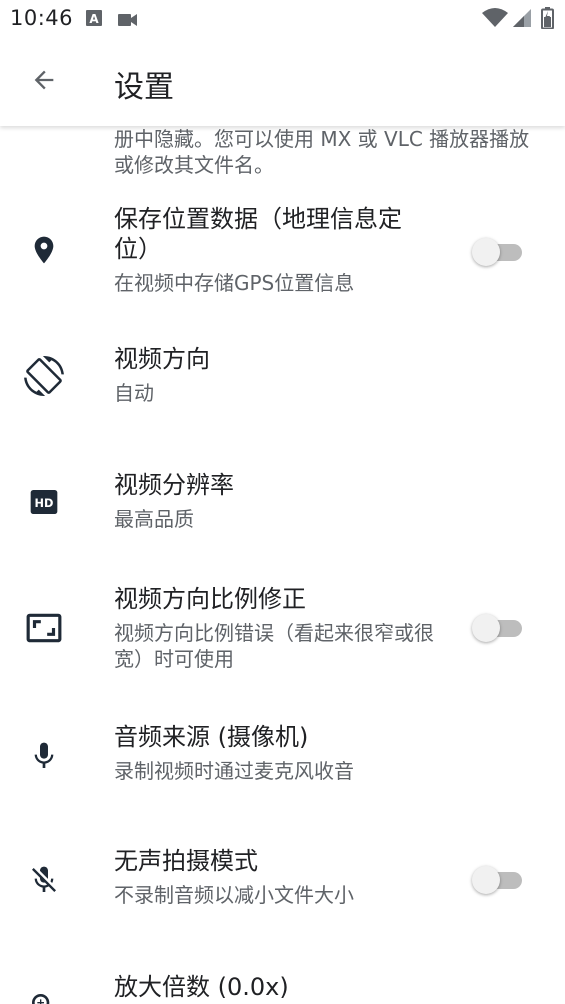  I want to click on signal-icon, so click(522, 20).